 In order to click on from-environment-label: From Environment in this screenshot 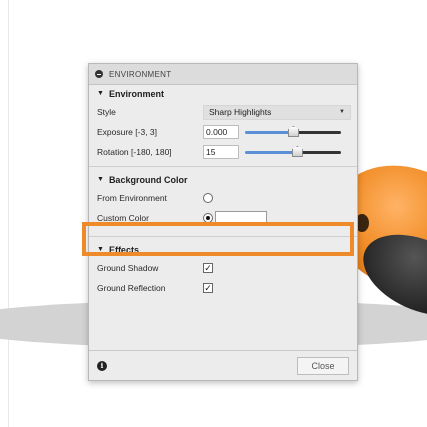, I will do `click(132, 198)`.